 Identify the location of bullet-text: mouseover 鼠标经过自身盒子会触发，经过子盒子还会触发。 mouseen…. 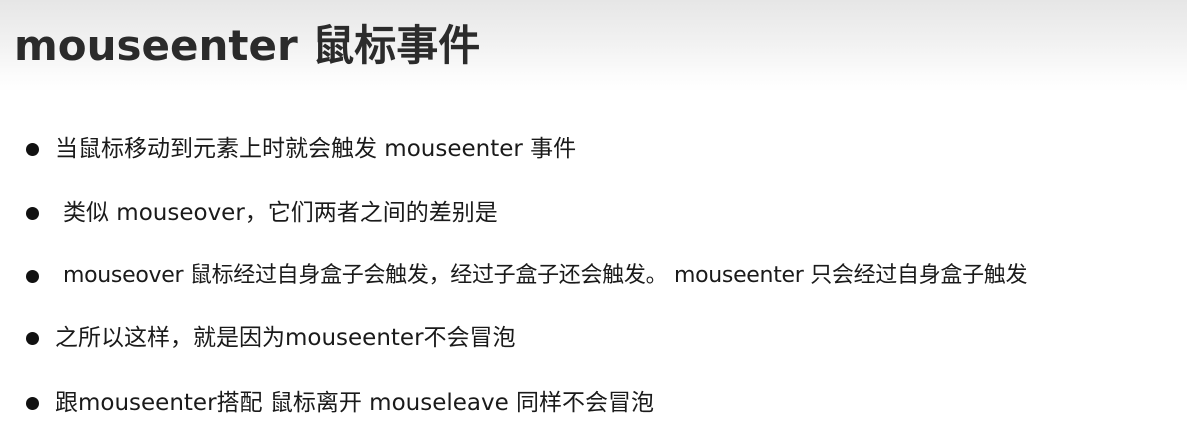
(545, 275).